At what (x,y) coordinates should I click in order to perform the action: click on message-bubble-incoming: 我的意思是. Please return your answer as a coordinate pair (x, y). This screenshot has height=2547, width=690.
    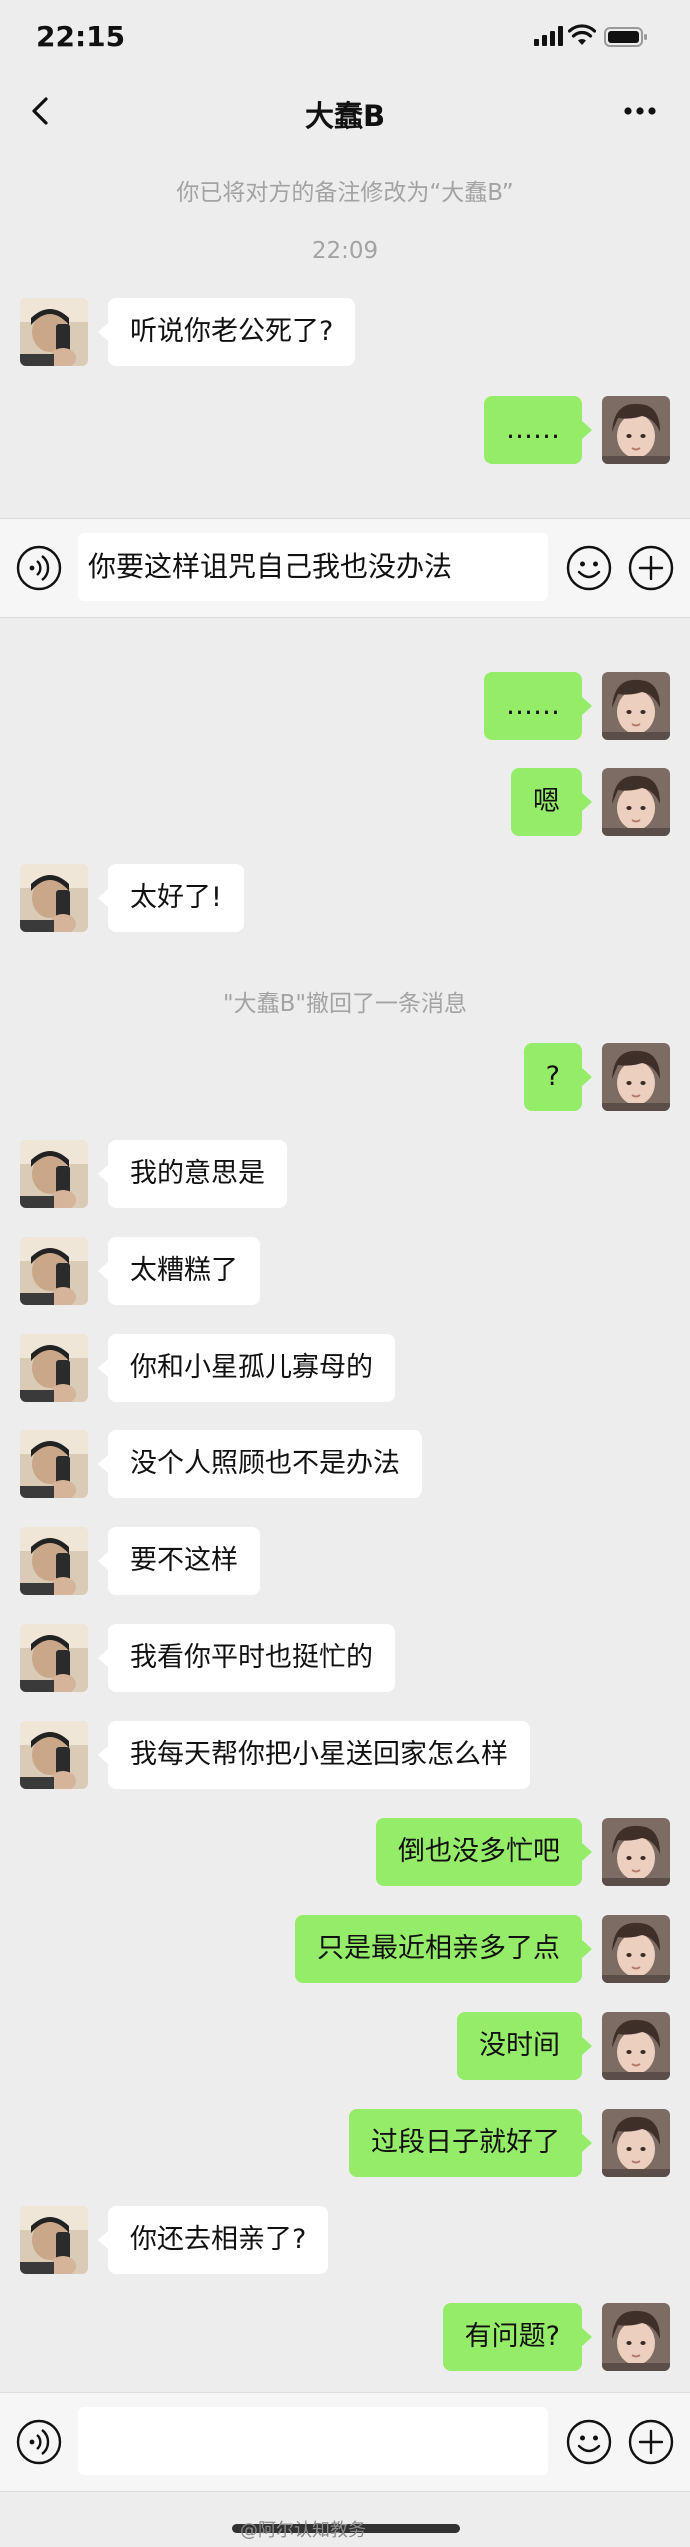
    Looking at the image, I should click on (192, 1174).